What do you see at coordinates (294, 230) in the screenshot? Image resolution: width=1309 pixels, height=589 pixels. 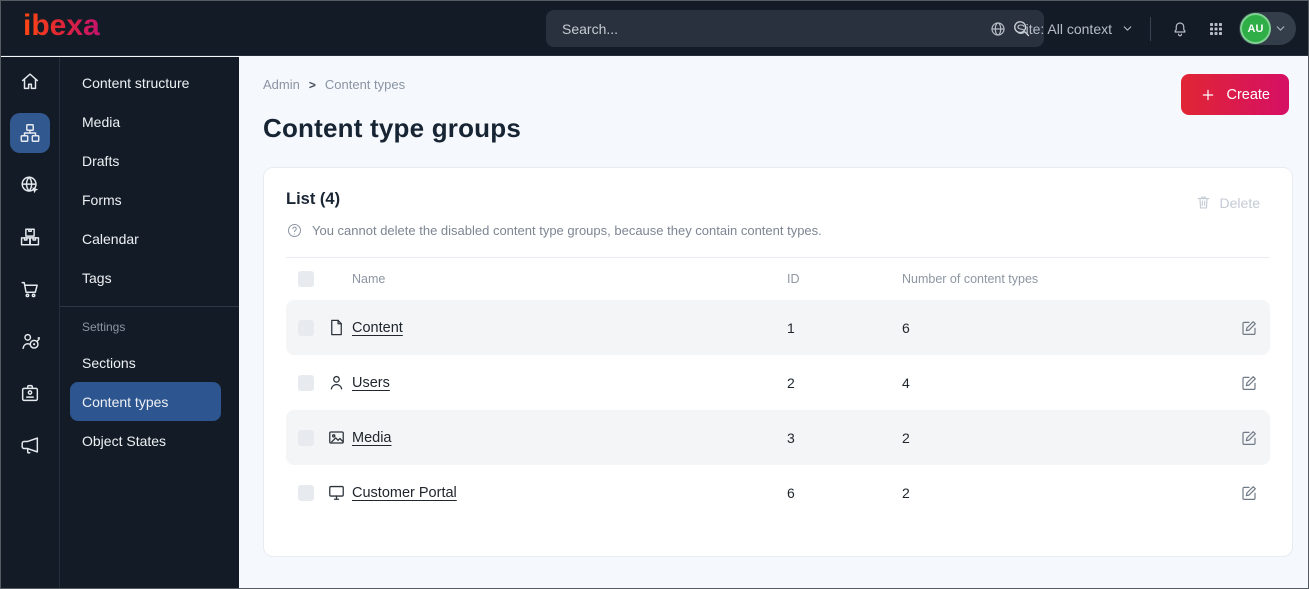 I see `question-circle-icon` at bounding box center [294, 230].